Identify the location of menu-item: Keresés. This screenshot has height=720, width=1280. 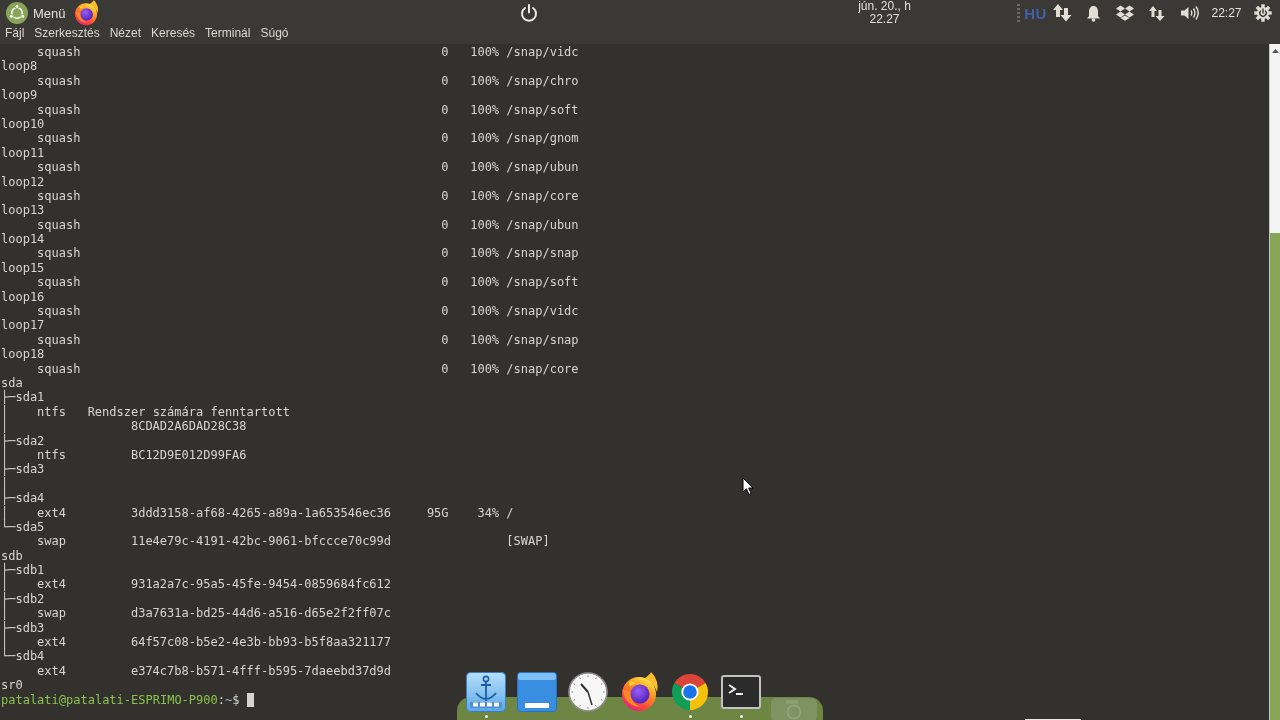
(173, 33).